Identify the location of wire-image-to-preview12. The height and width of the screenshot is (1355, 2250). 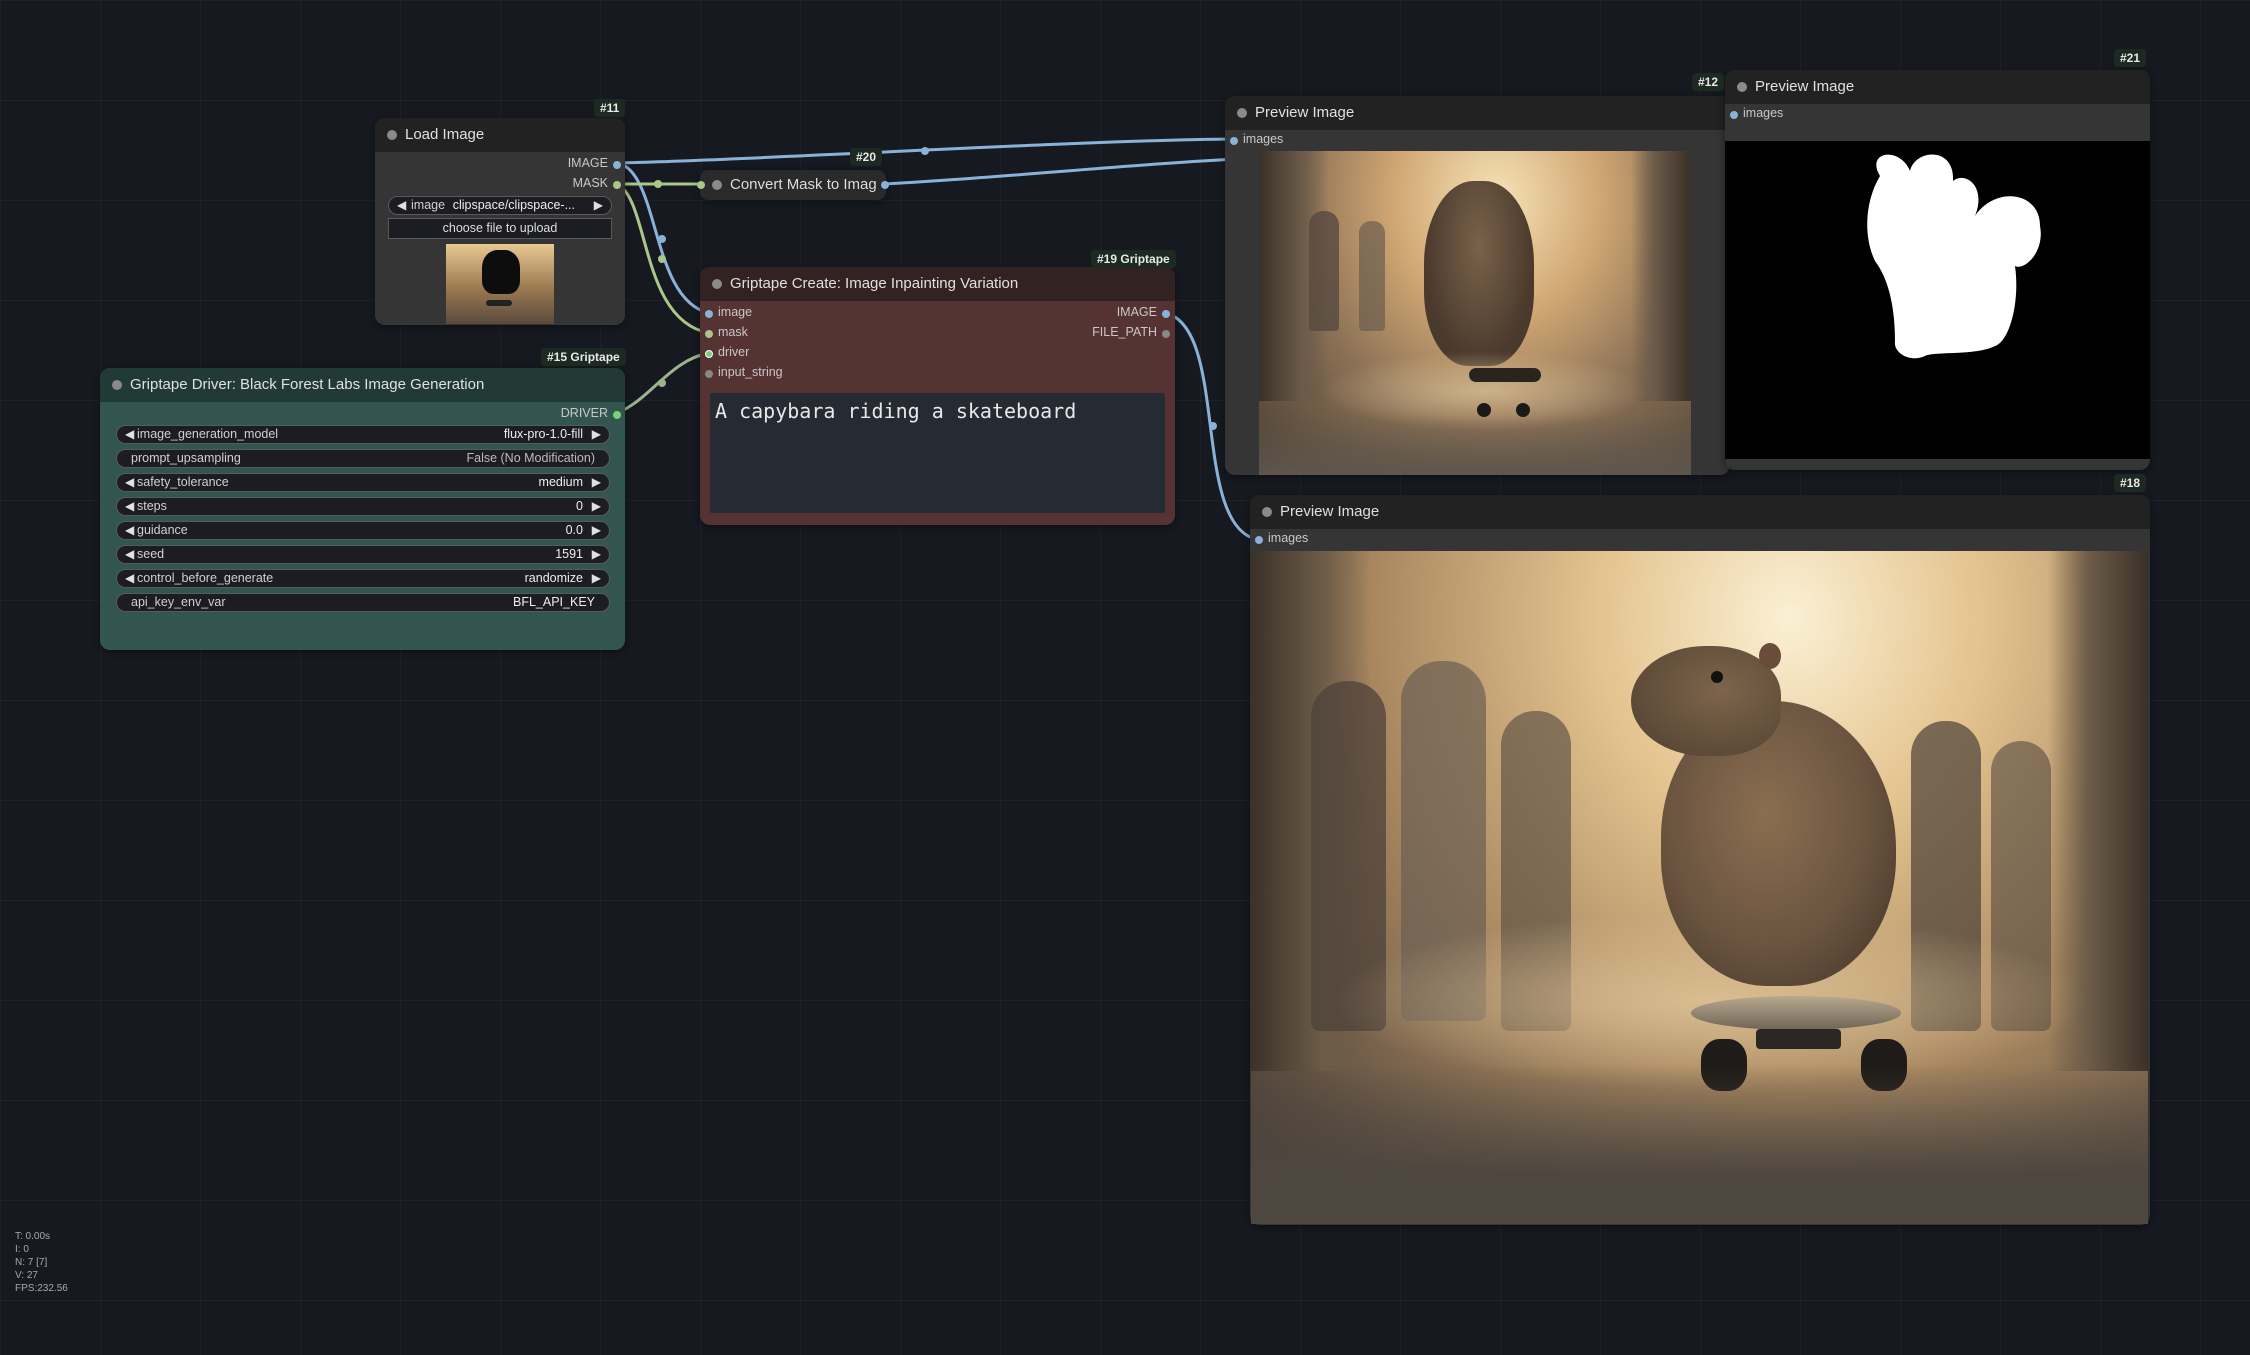
(926, 151).